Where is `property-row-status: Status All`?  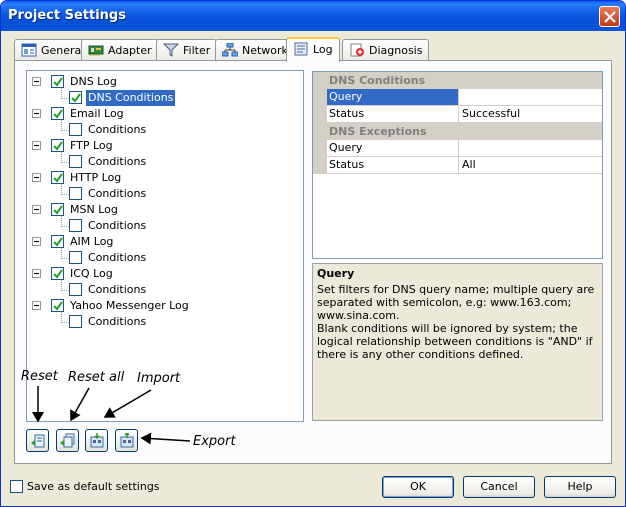
property-row-status: Status All is located at coordinates (464, 165).